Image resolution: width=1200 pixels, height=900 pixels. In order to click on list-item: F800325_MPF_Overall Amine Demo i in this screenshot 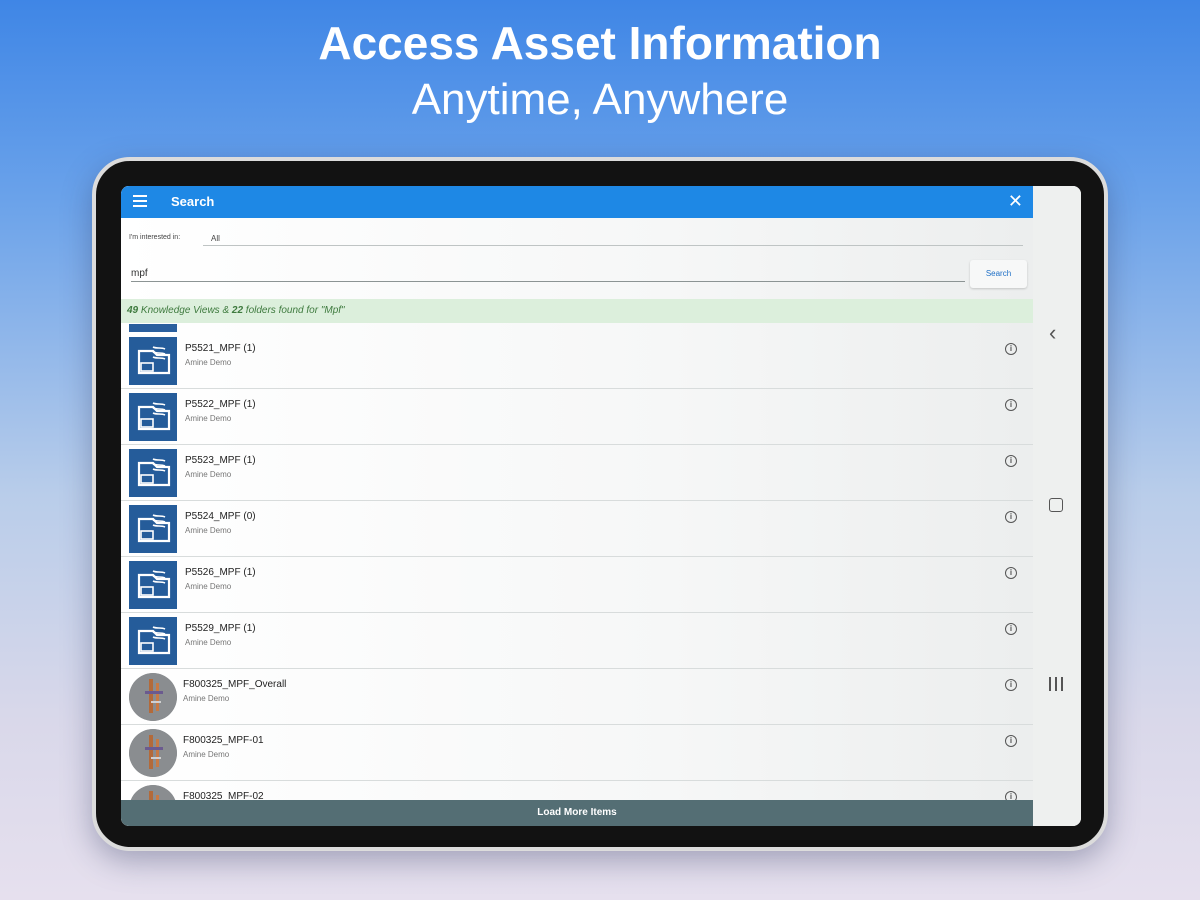, I will do `click(577, 697)`.